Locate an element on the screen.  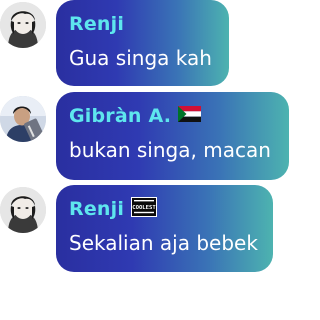
sudan-flag-icon is located at coordinates (190, 116).